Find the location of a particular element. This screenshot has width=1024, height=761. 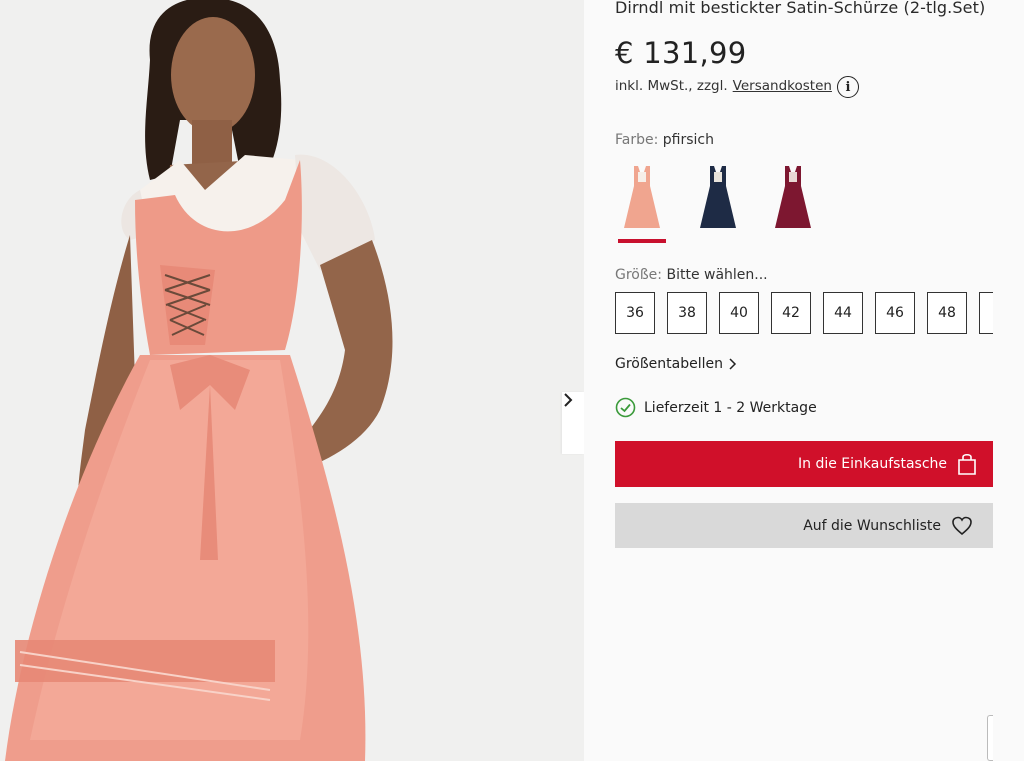

color-label: Farbe: pfirsich is located at coordinates (664, 140).